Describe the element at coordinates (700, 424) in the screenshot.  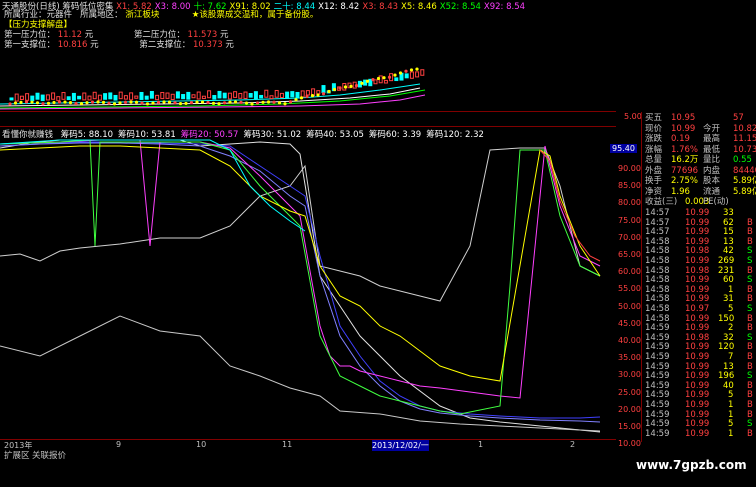
I see `tick-row: 14:59 10.99 5 S` at that location.